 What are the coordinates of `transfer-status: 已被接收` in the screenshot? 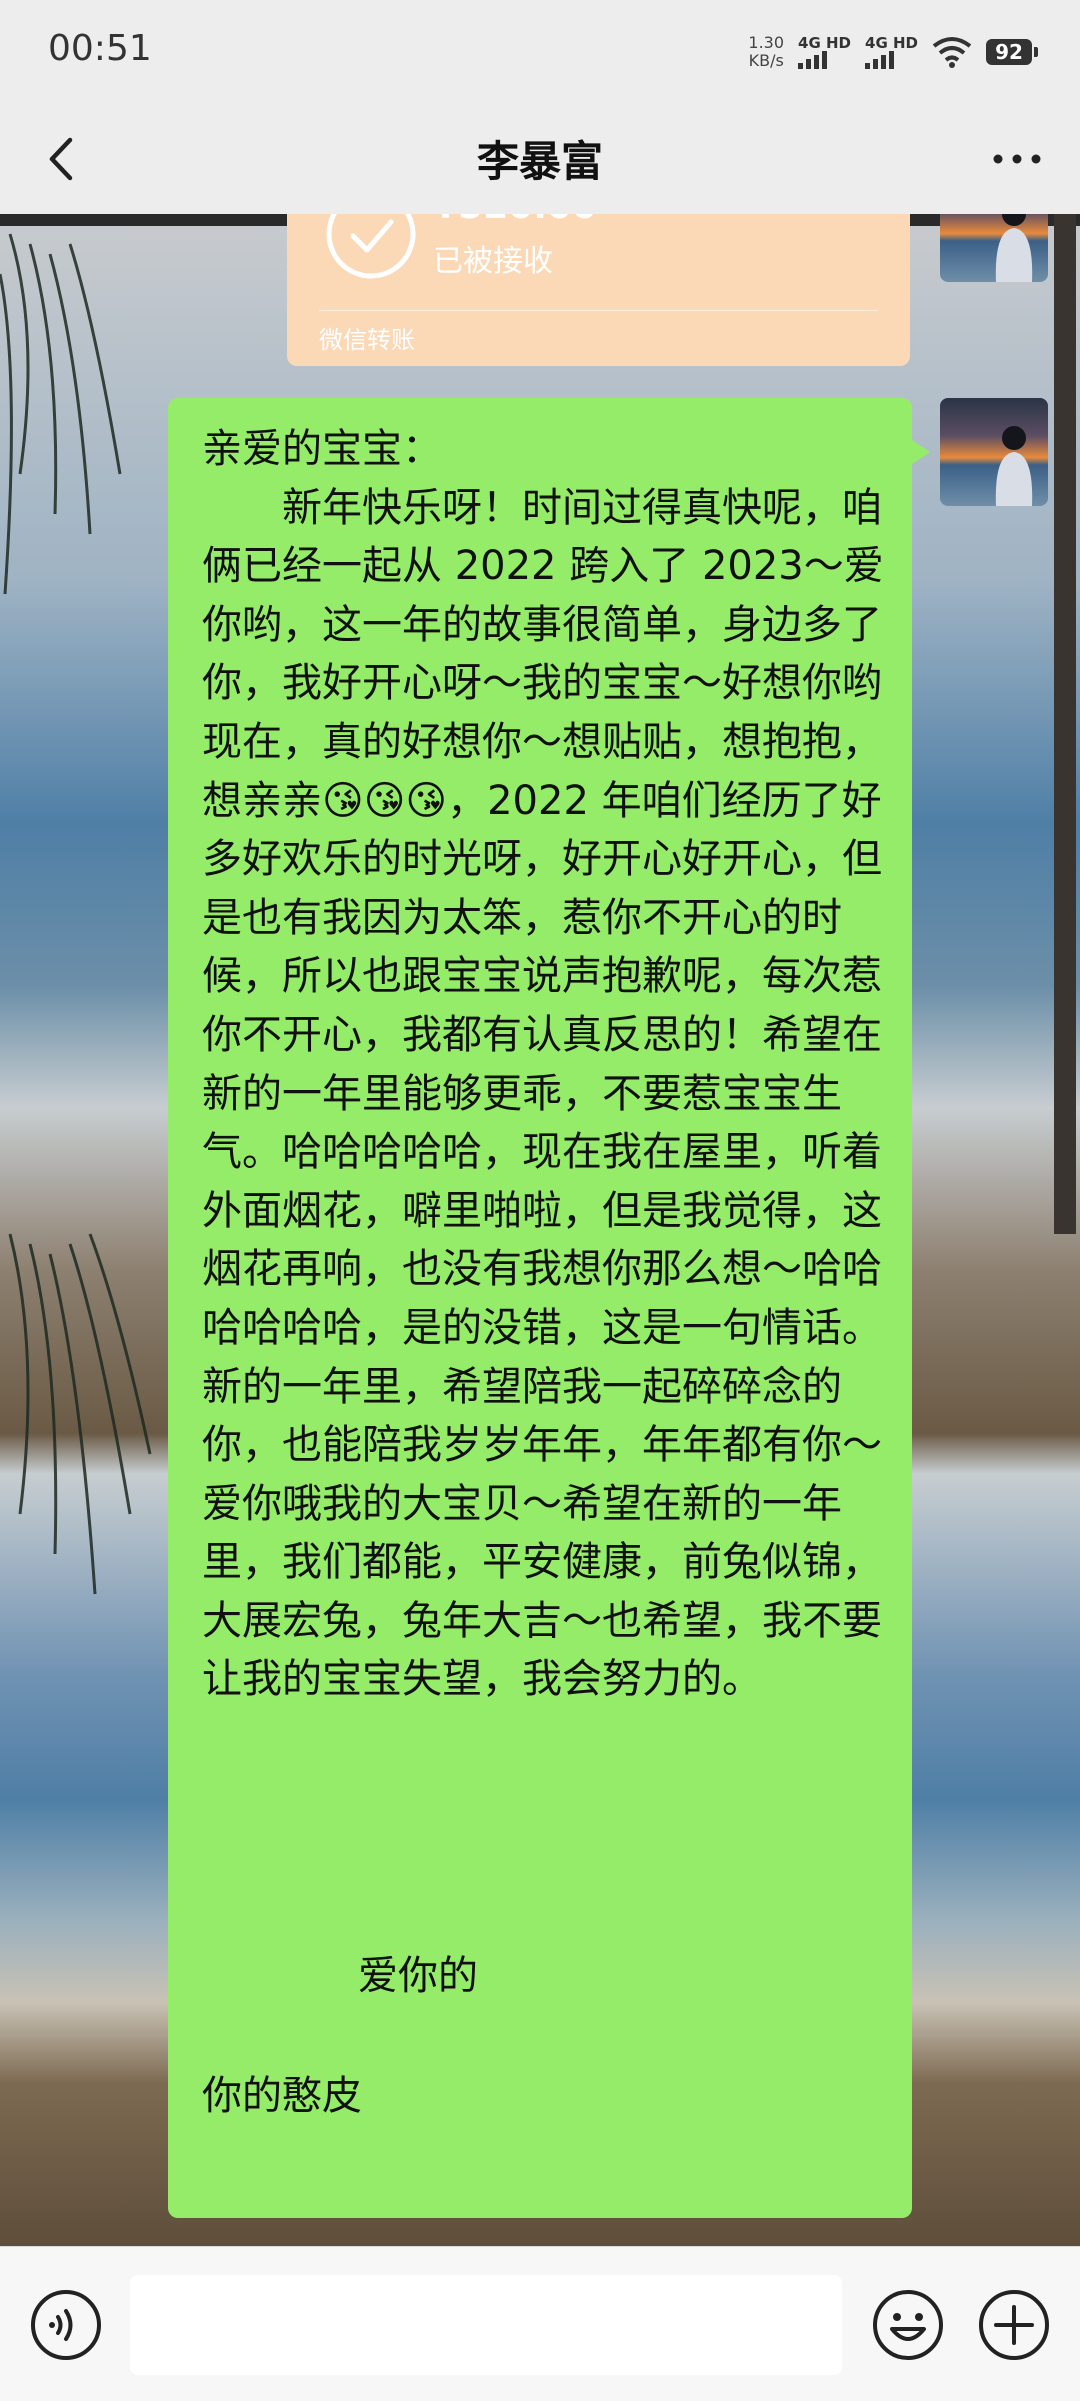 It's located at (493, 261).